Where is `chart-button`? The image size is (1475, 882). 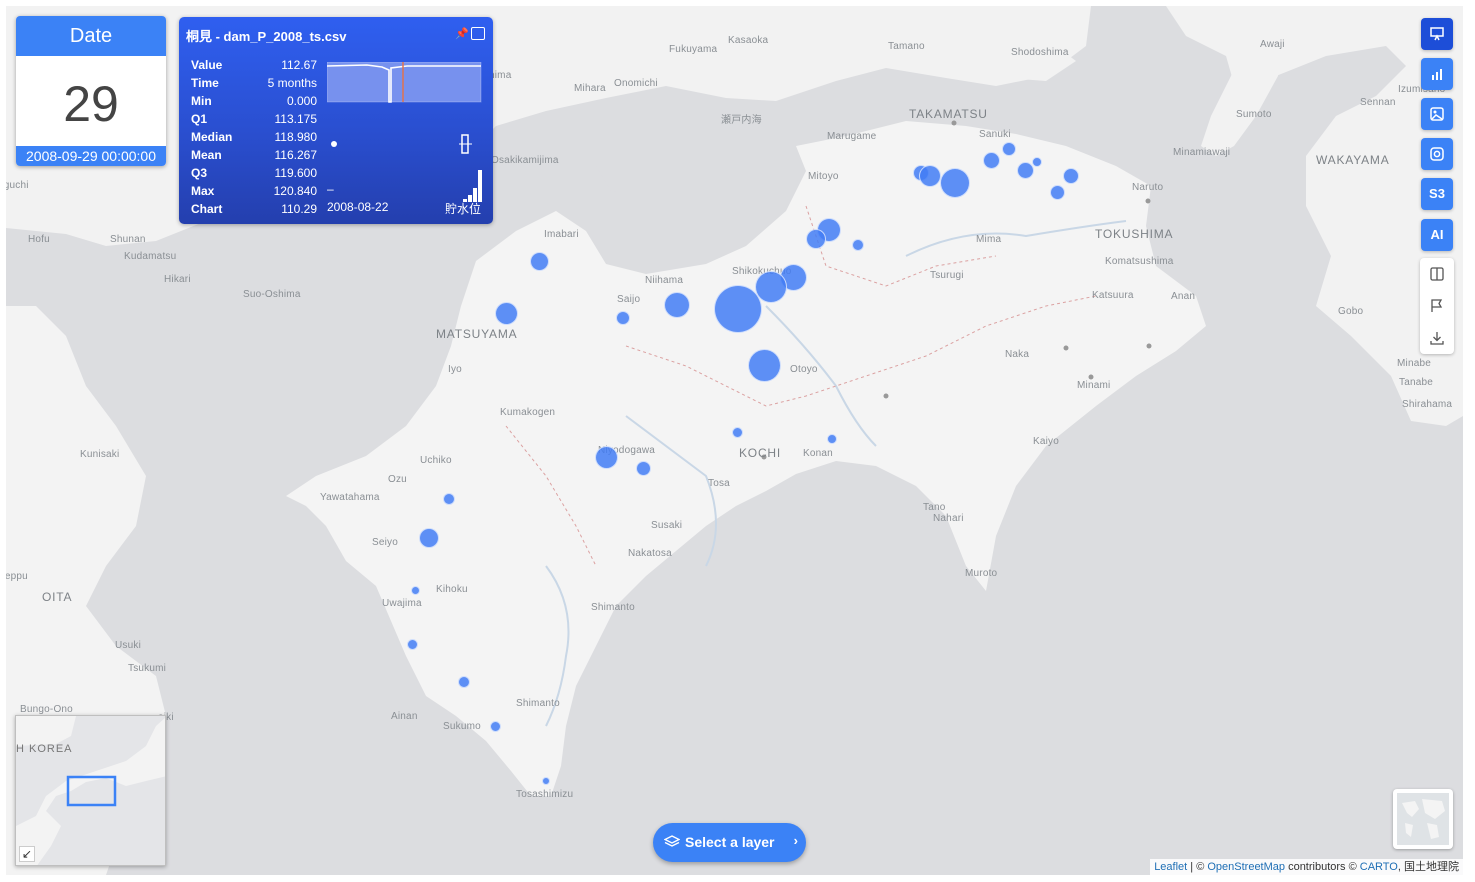 chart-button is located at coordinates (1437, 74).